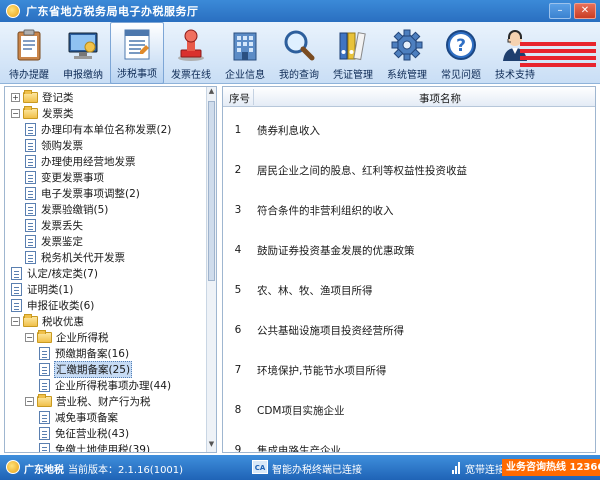  Describe the element at coordinates (211, 191) in the screenshot. I see `scroll-thumb` at that location.